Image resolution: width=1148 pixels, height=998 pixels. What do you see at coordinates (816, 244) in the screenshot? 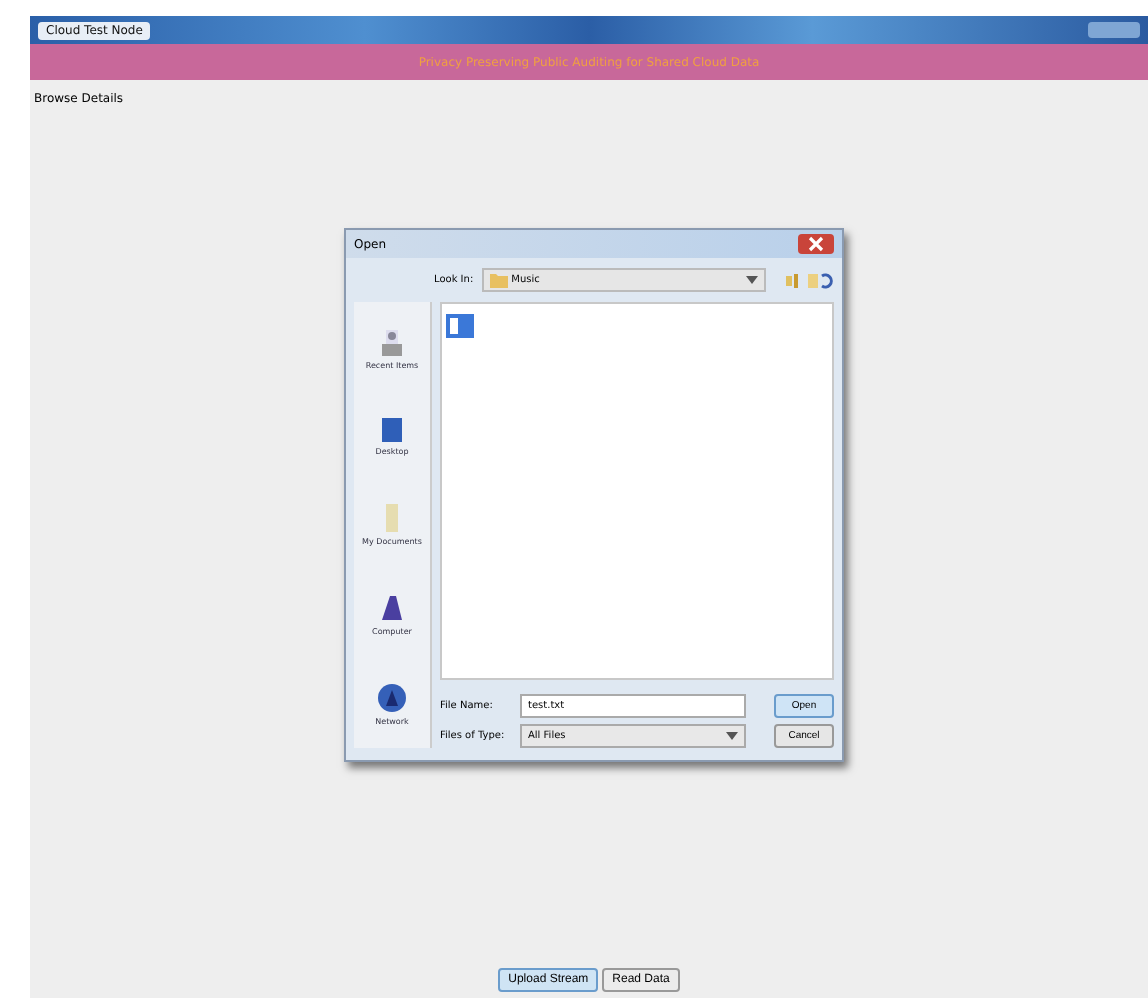
I see `close-button` at bounding box center [816, 244].